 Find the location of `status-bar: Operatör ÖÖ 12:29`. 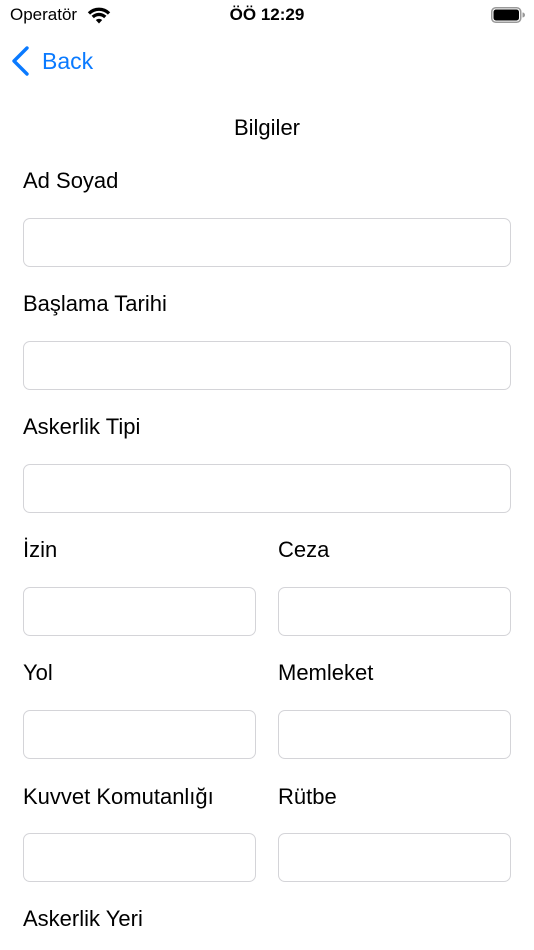

status-bar: Operatör ÖÖ 12:29 is located at coordinates (267, 16).